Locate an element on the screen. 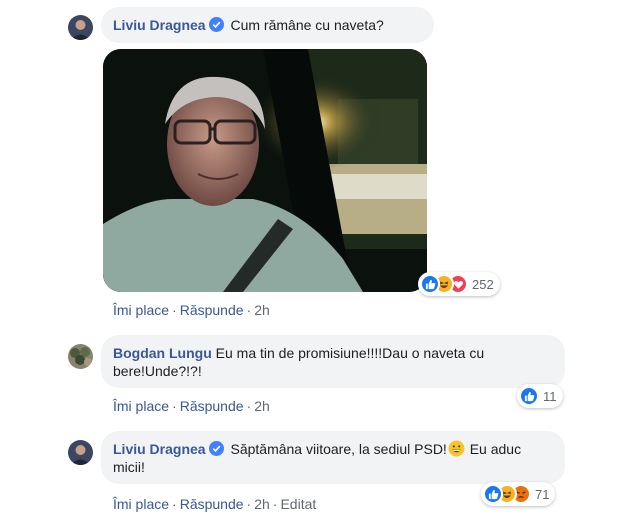 Image resolution: width=618 pixels, height=517 pixels. reactions-summary: 252 is located at coordinates (459, 284).